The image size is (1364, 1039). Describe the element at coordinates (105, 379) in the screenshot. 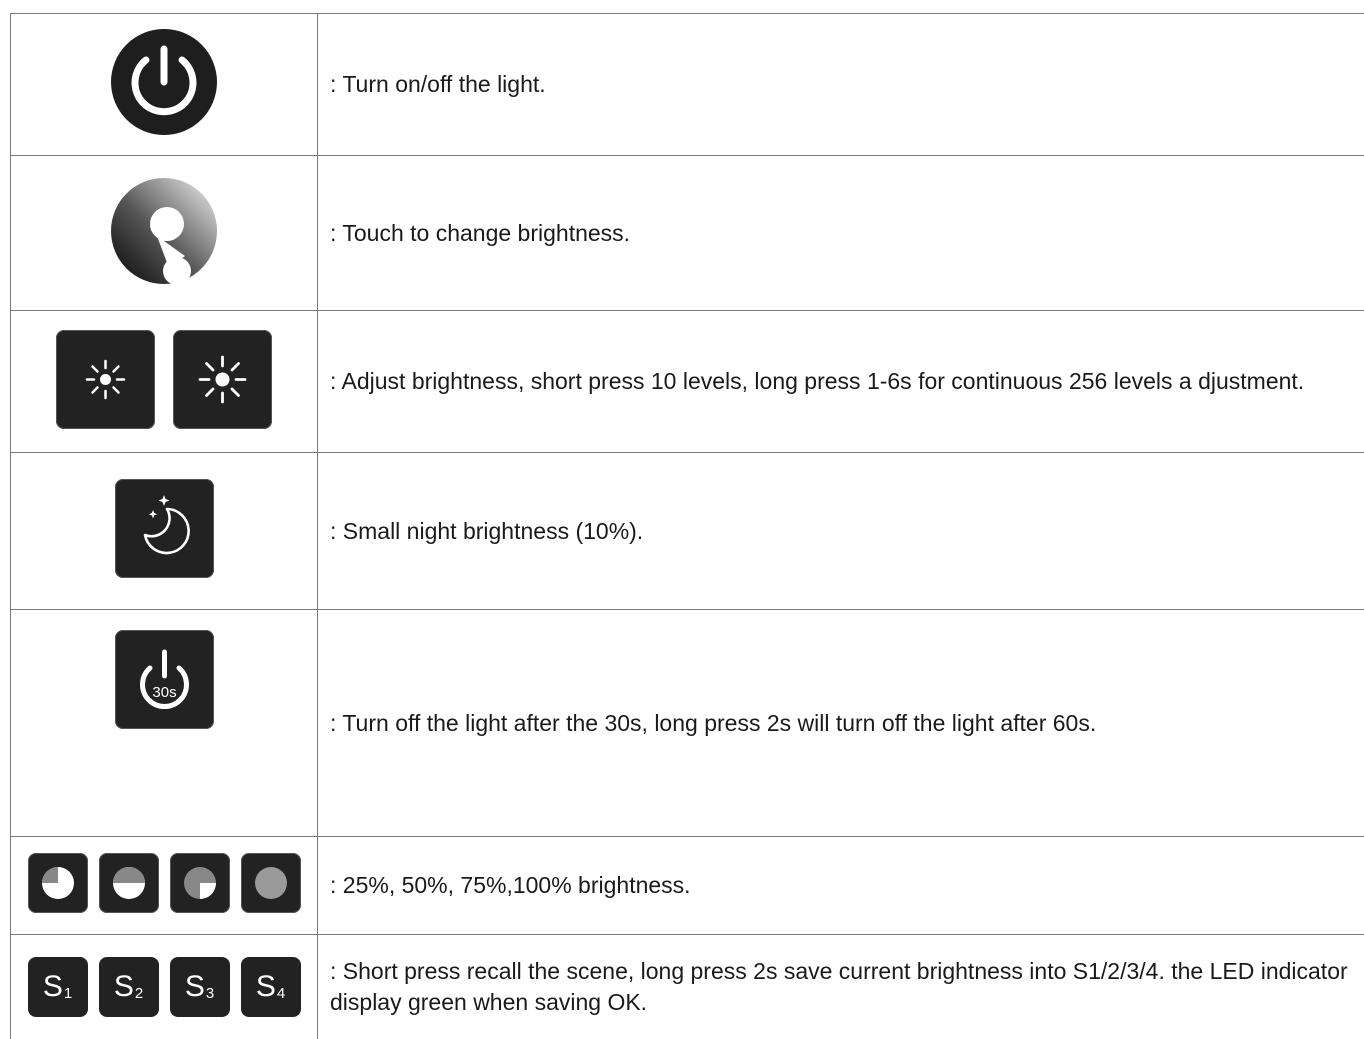

I see `brightness-down-icon` at that location.